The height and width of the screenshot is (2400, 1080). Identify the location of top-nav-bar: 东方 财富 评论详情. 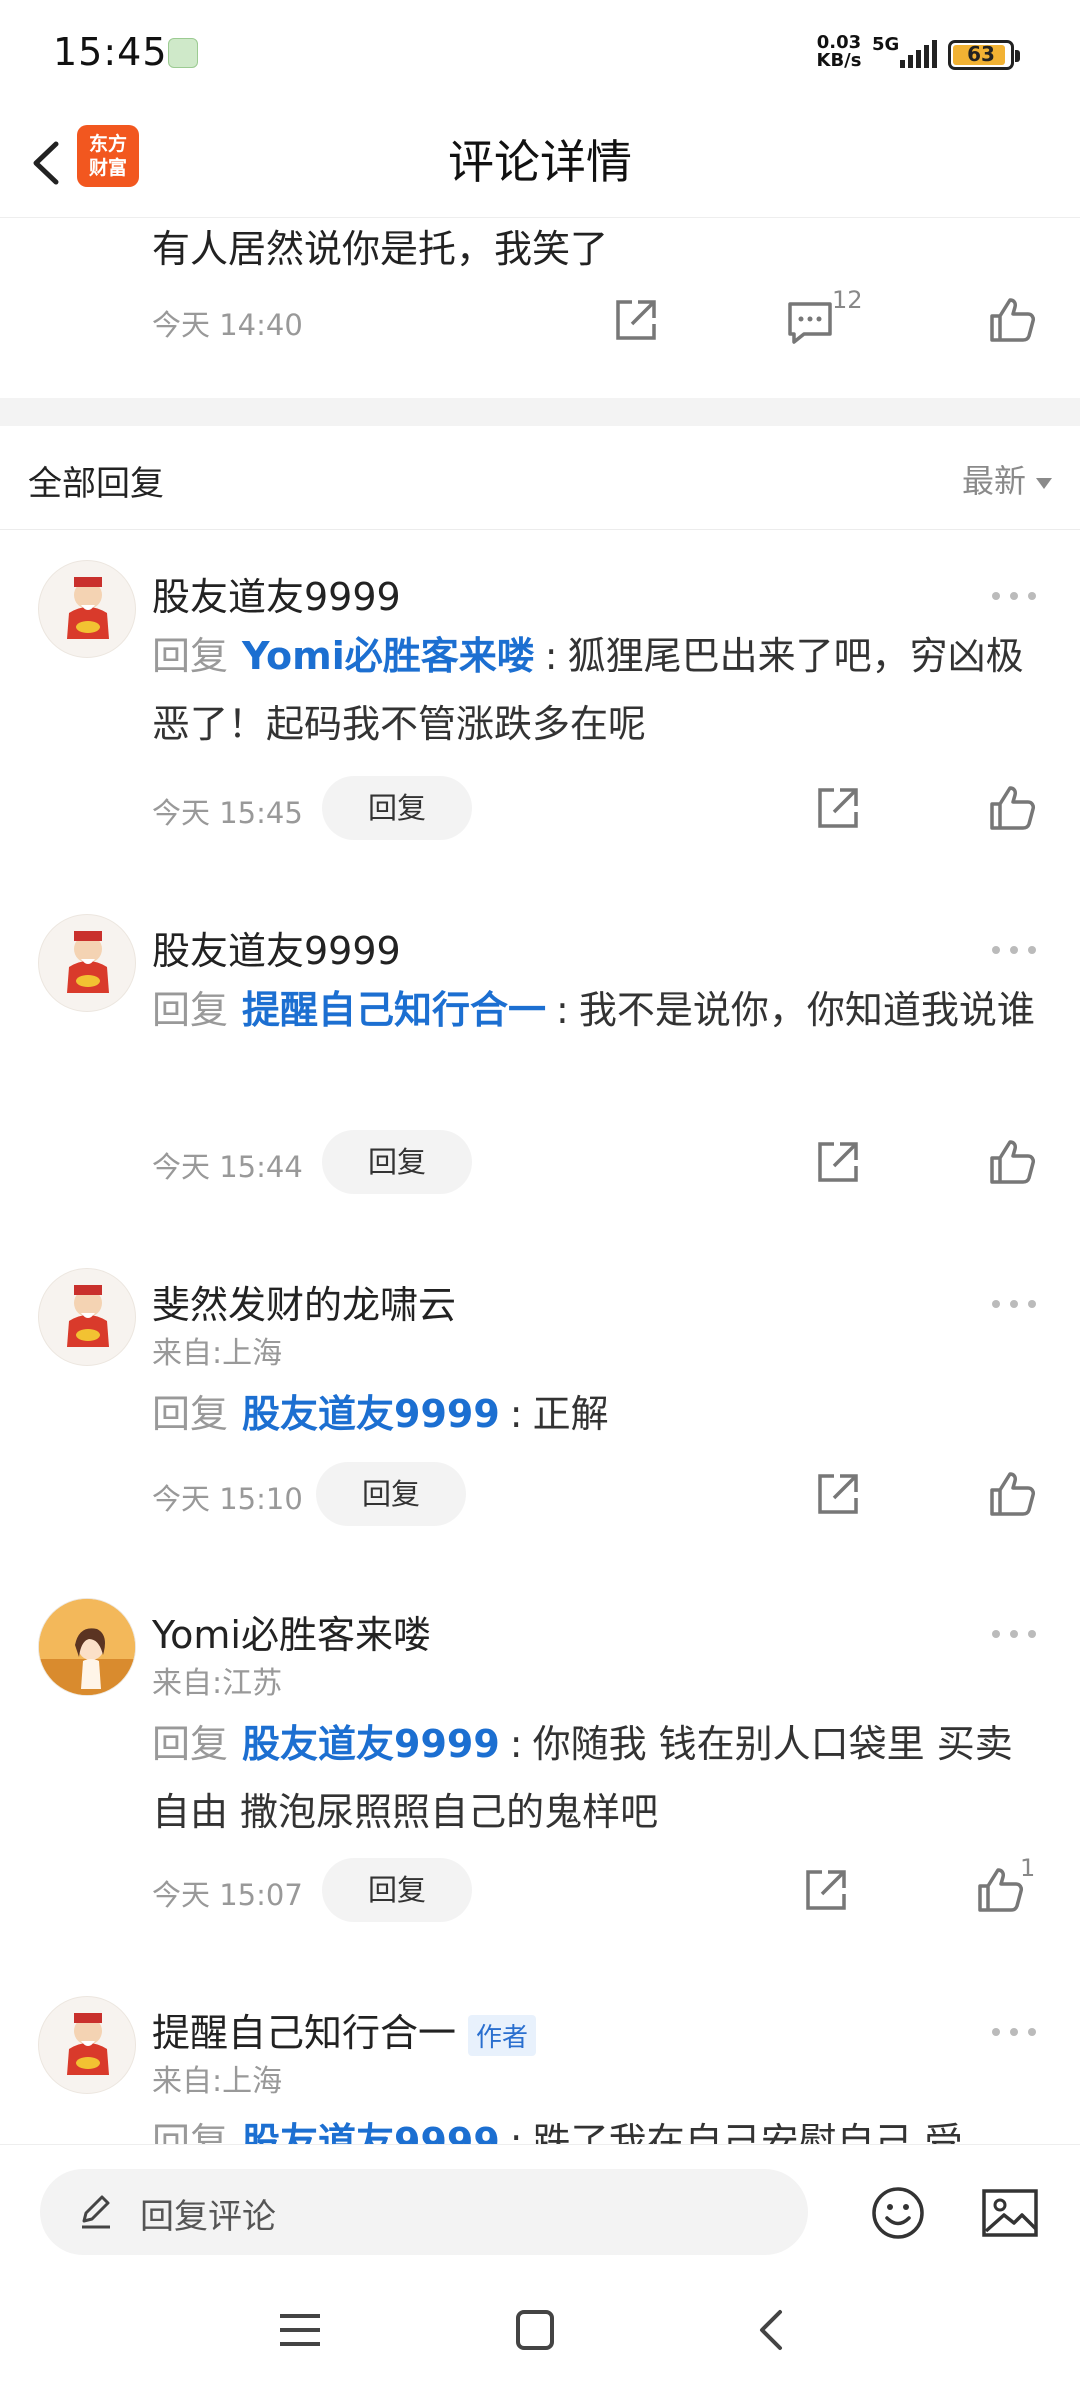
(540, 163).